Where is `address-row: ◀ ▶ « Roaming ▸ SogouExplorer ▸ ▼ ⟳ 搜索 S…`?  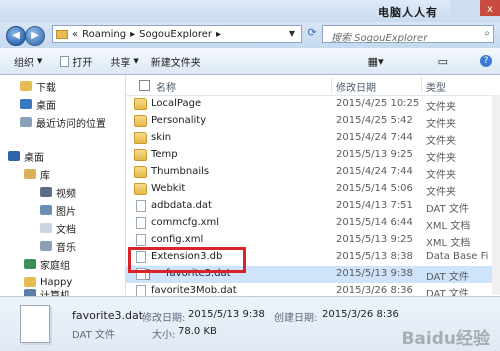 address-row: ◀ ▶ « Roaming ▸ SogouExplorer ▸ ▼ ⟳ 搜索 S… is located at coordinates (250, 35).